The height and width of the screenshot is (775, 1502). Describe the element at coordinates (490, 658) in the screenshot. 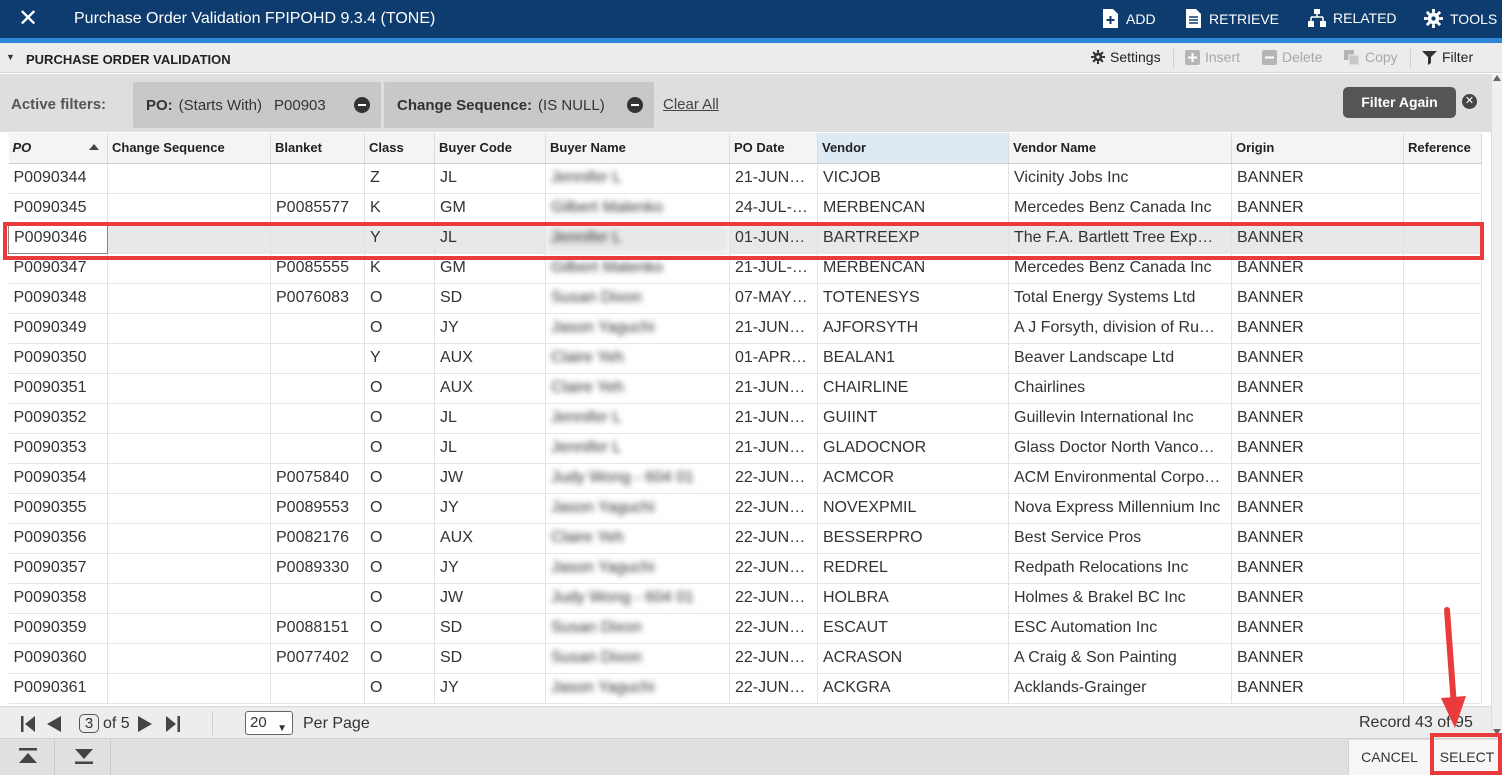

I see `cell-buyer-code: SD` at that location.